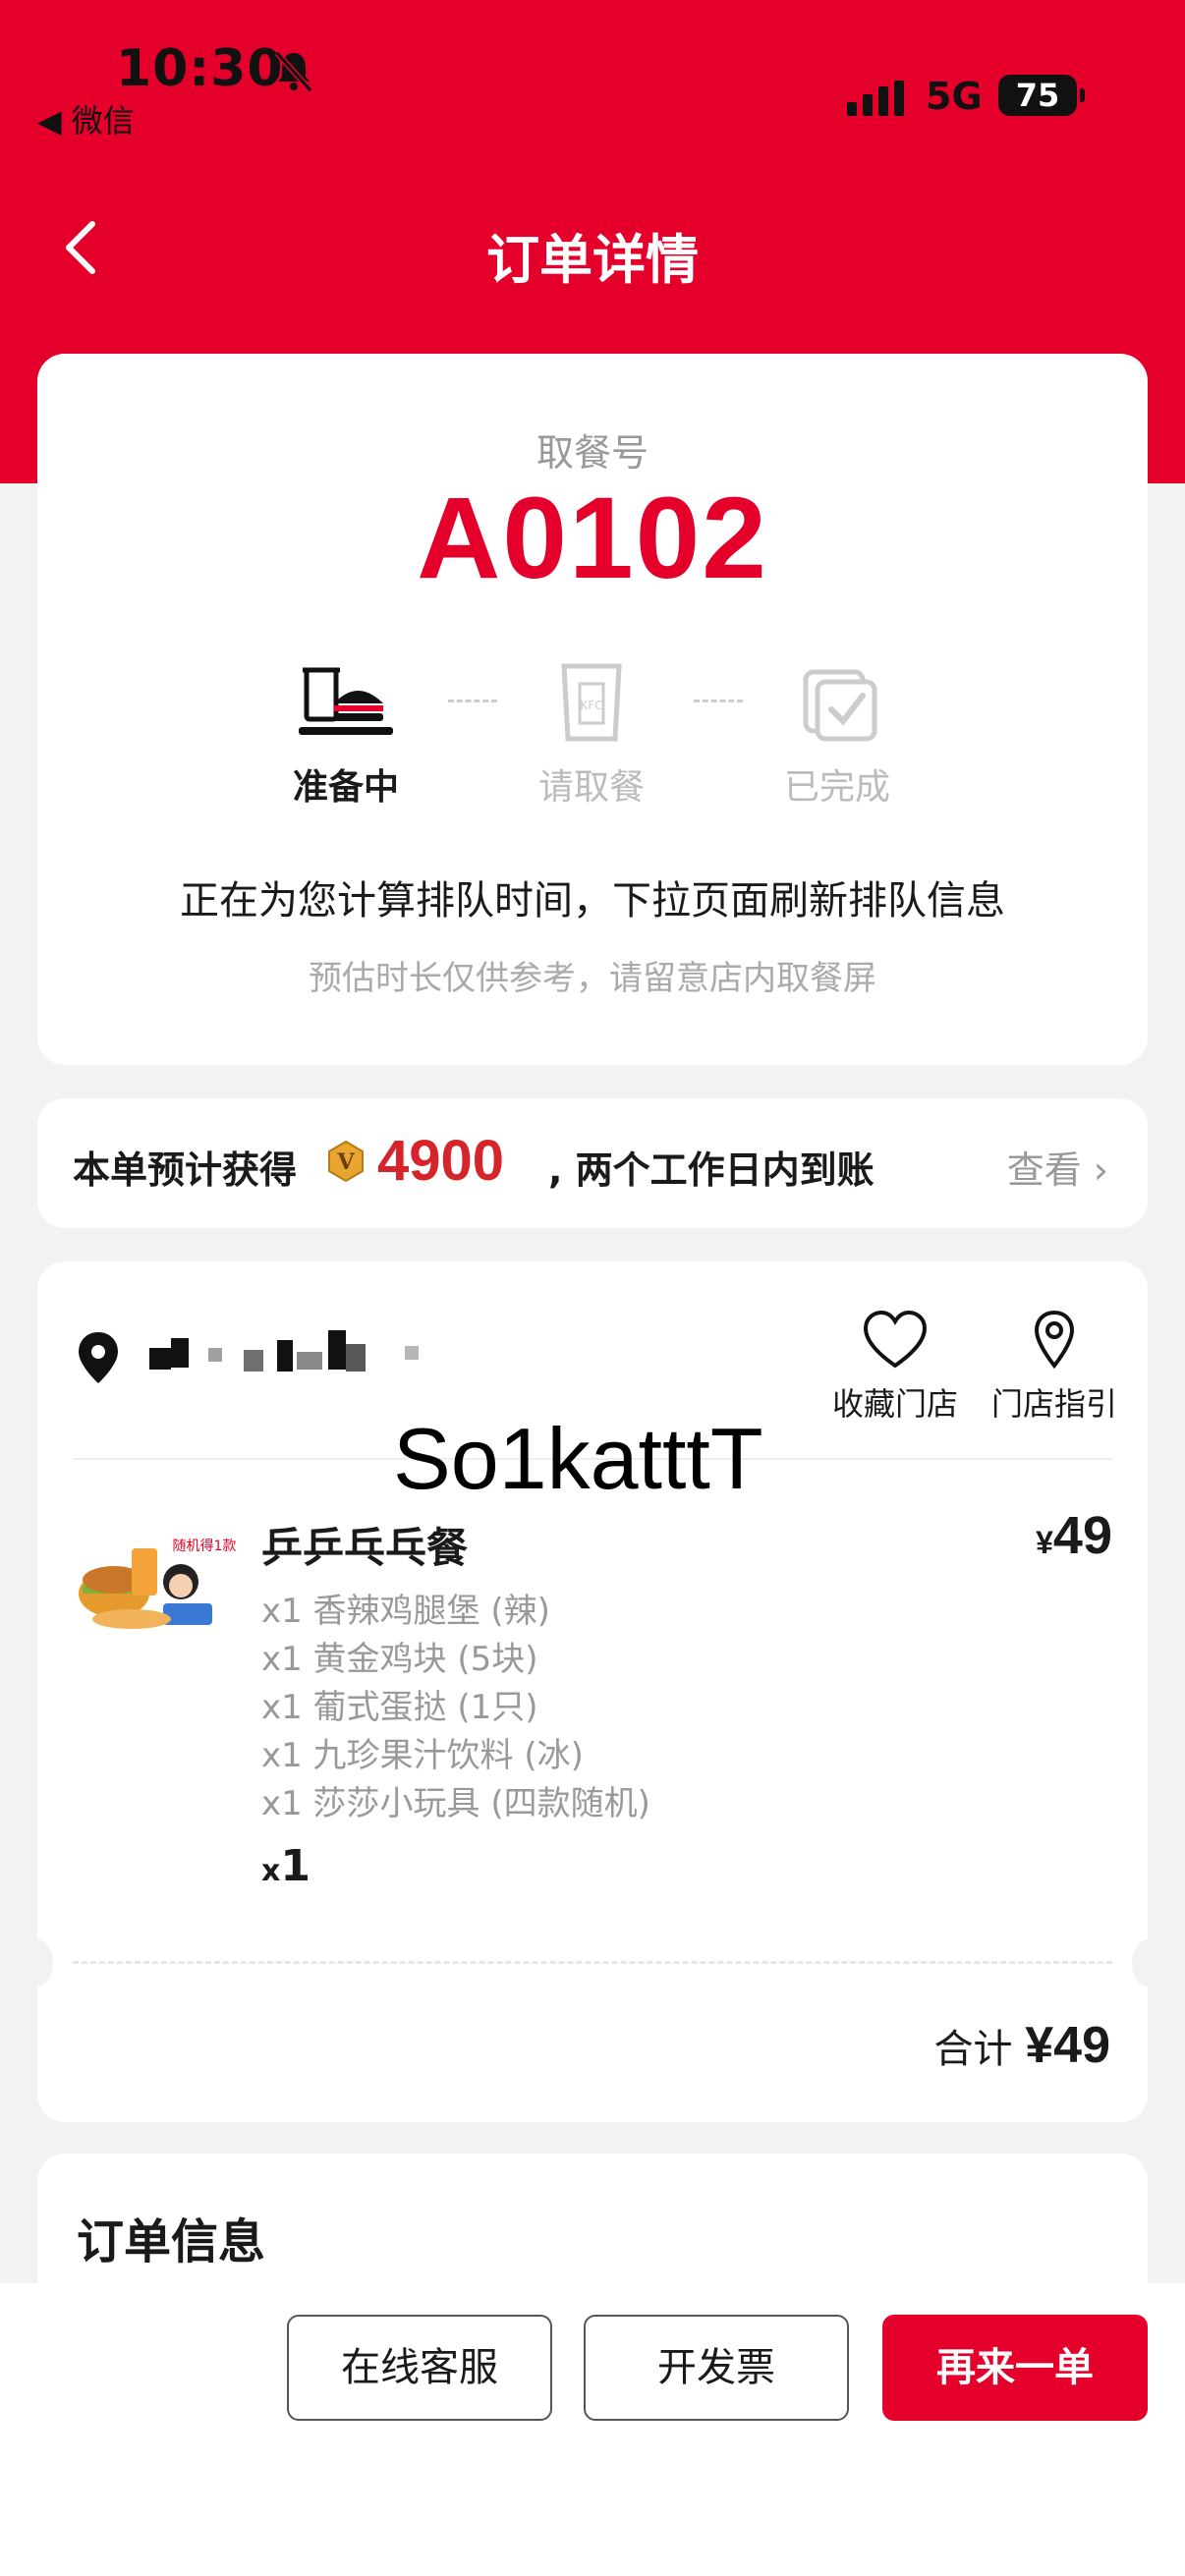  I want to click on pickup-number: A0102, so click(592, 538).